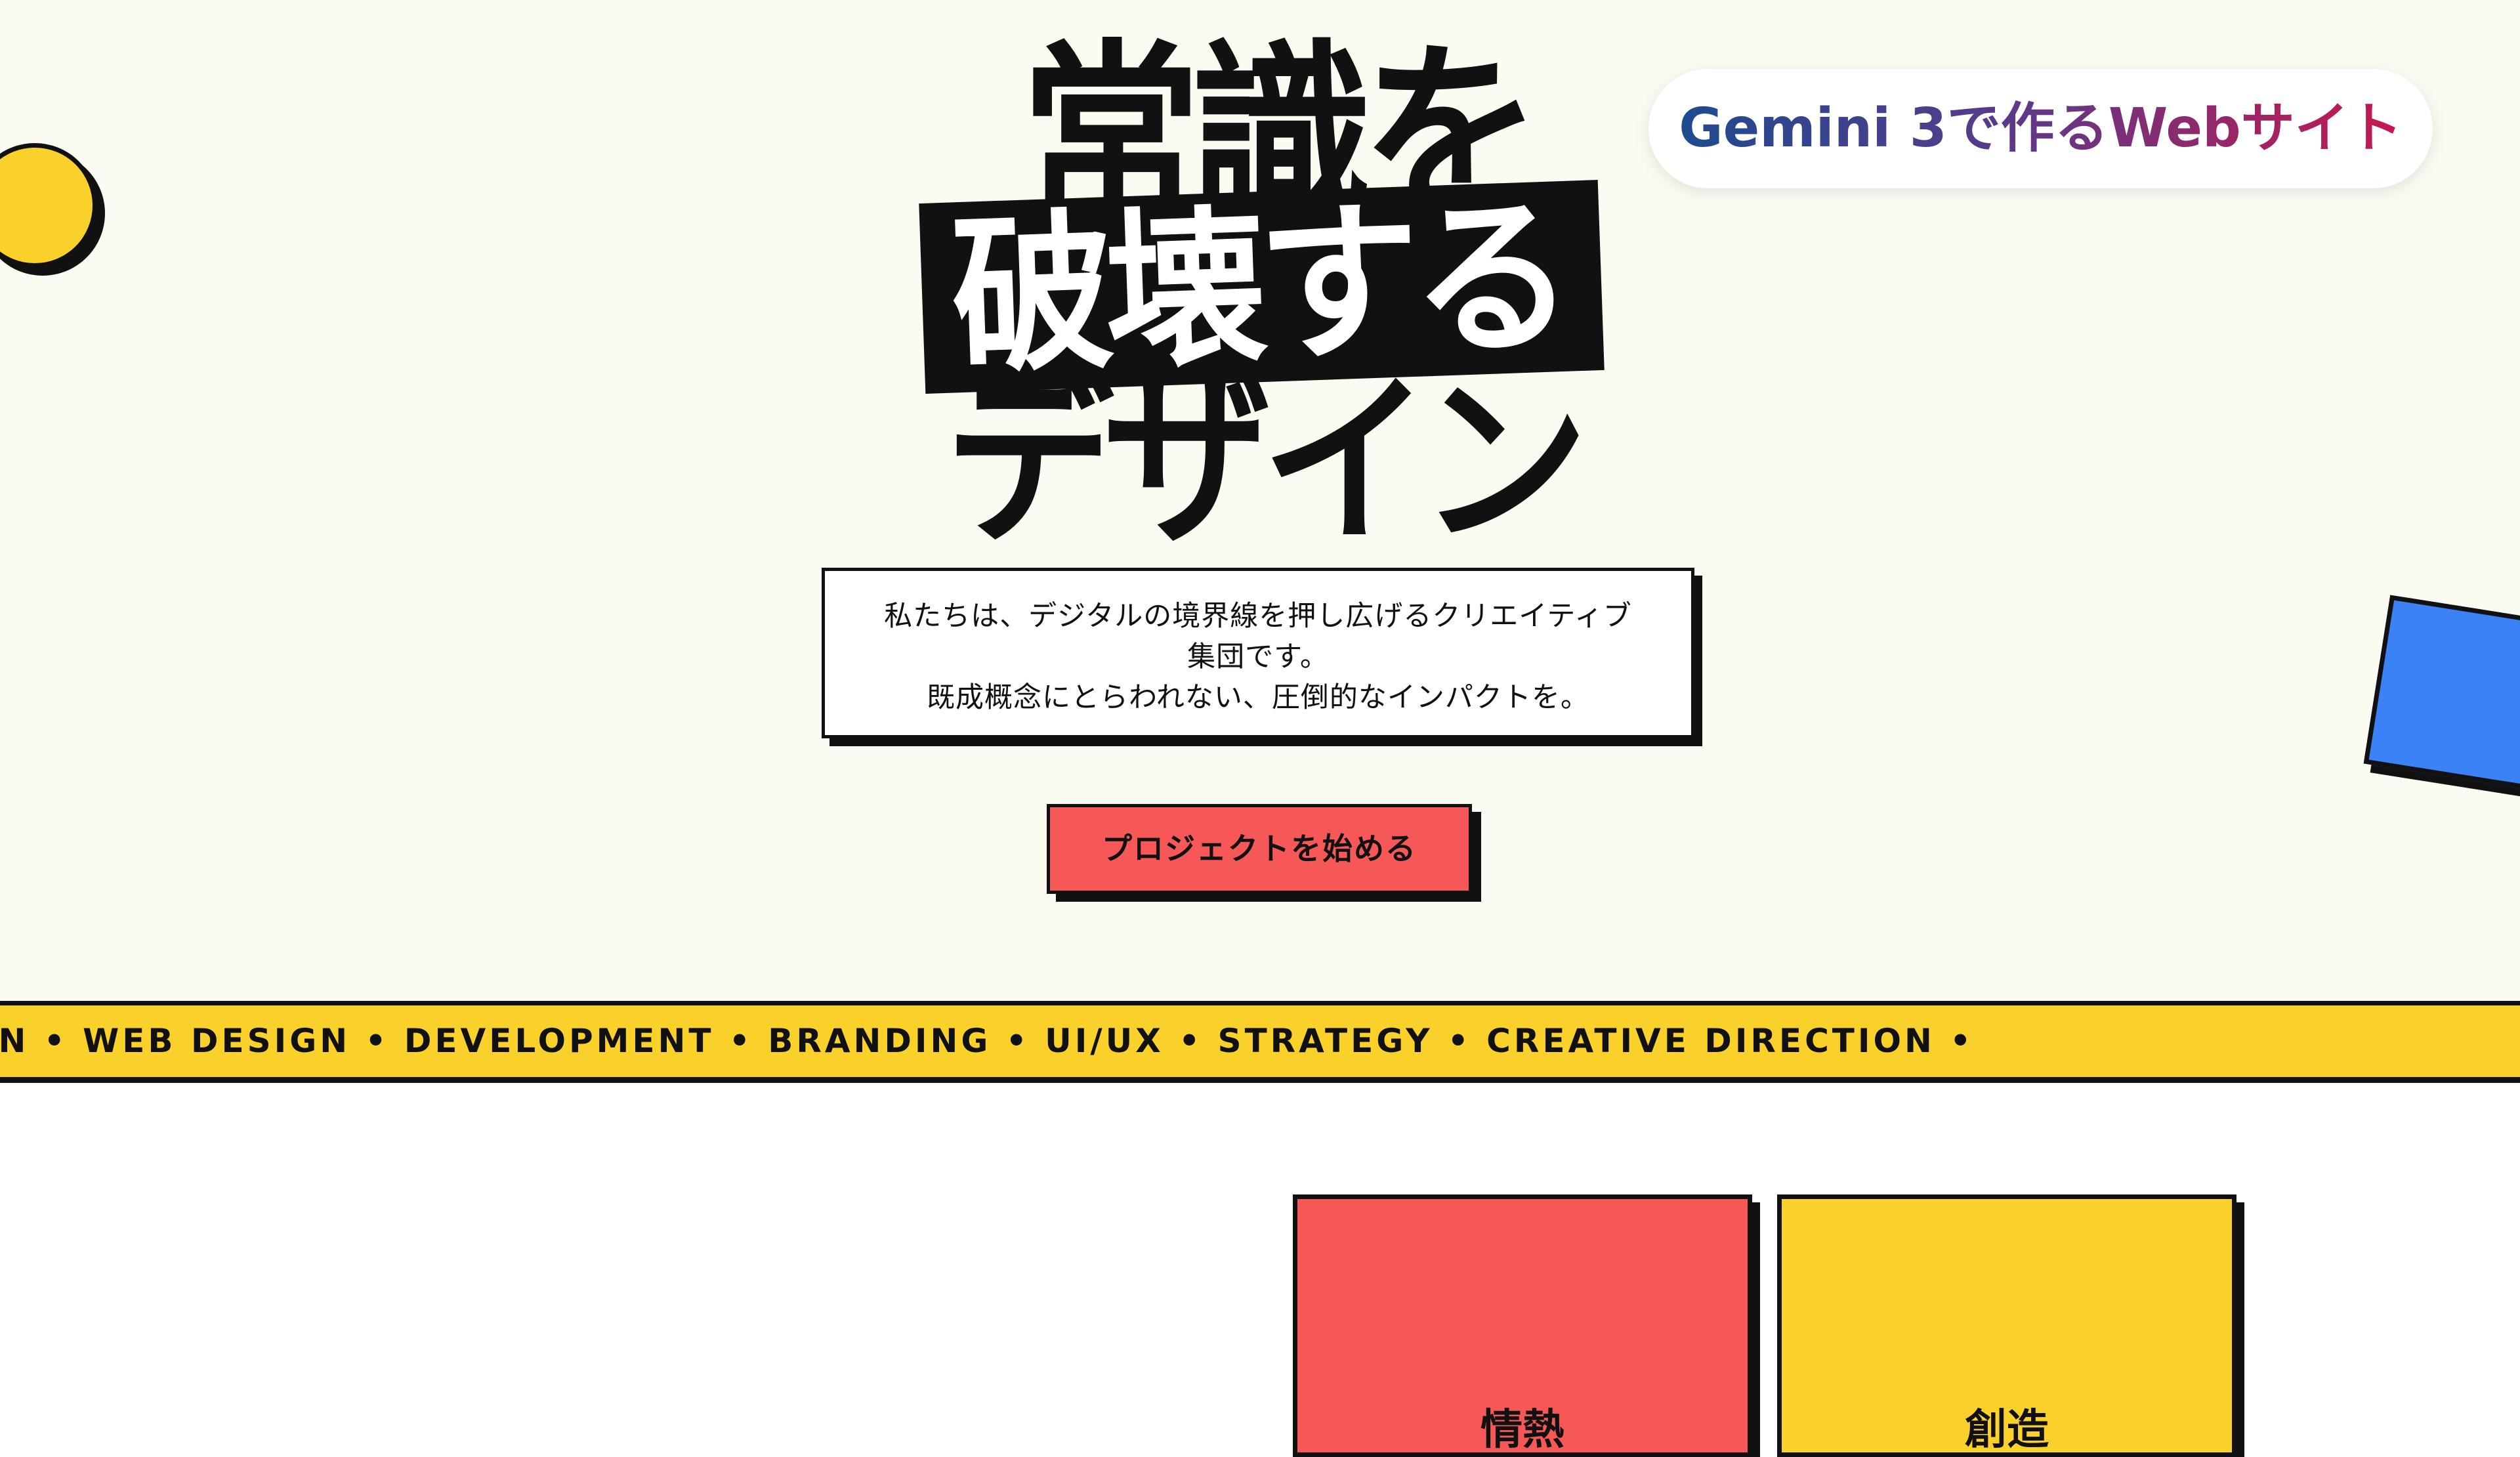  I want to click on gemini-badge: Gemini 3で作るWebサイト, so click(2040, 128).